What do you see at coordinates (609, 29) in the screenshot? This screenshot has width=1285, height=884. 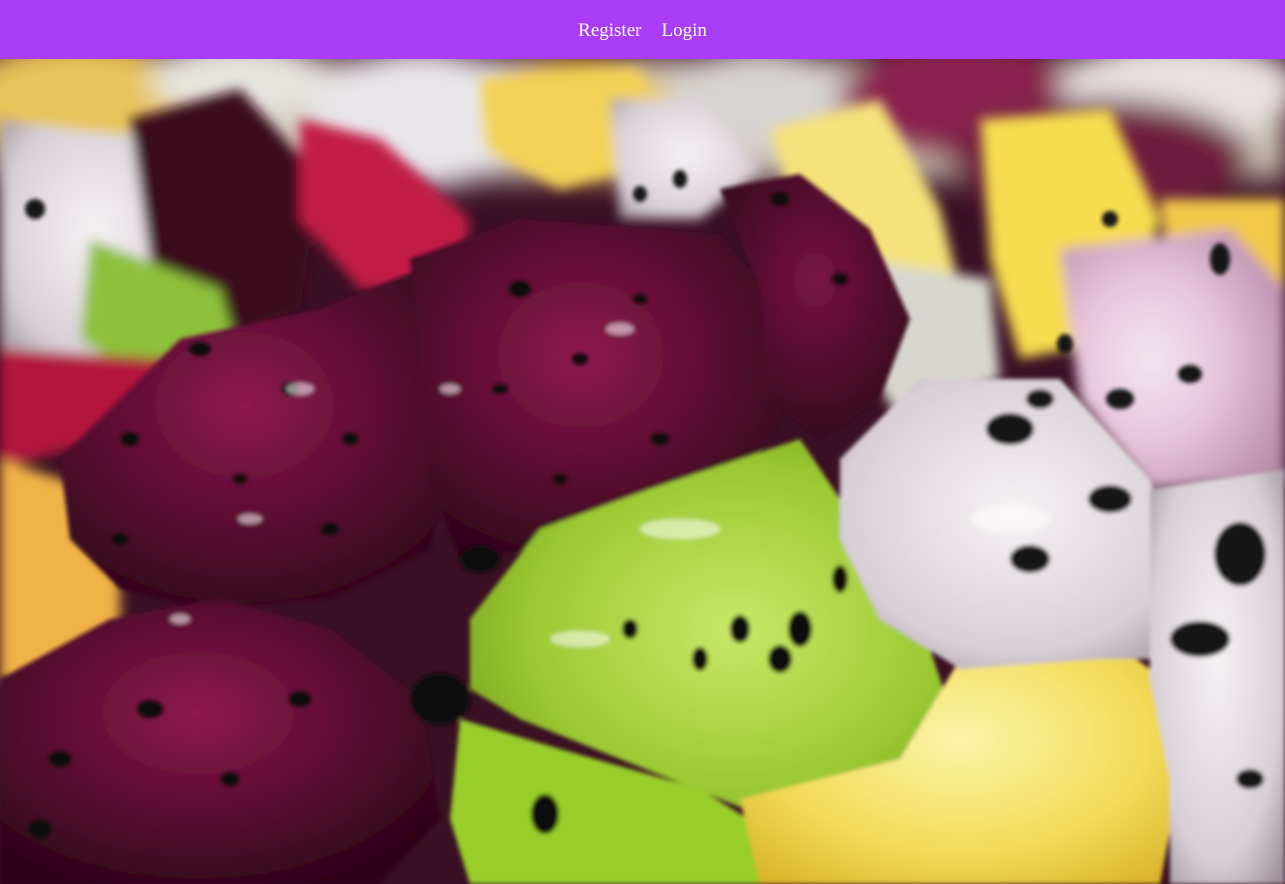 I see `register-link: Register` at bounding box center [609, 29].